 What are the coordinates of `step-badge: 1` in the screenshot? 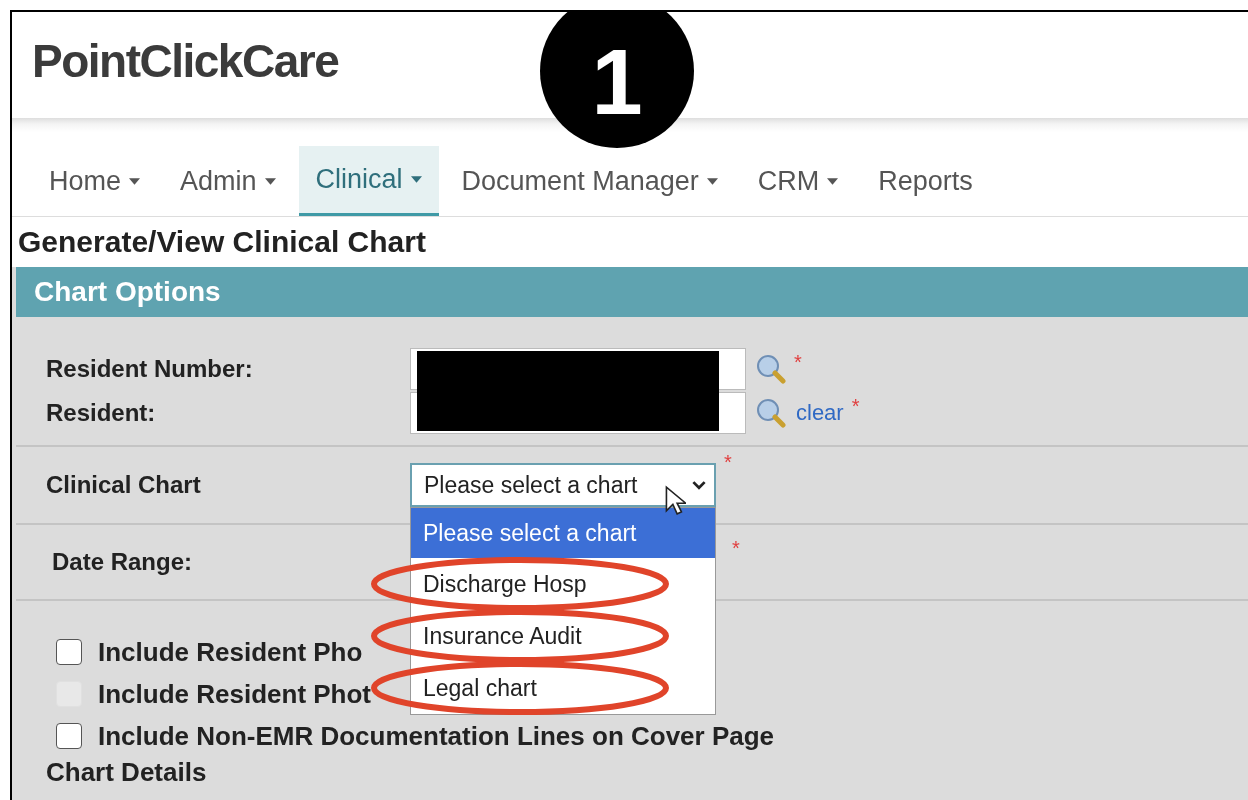 It's located at (617, 80).